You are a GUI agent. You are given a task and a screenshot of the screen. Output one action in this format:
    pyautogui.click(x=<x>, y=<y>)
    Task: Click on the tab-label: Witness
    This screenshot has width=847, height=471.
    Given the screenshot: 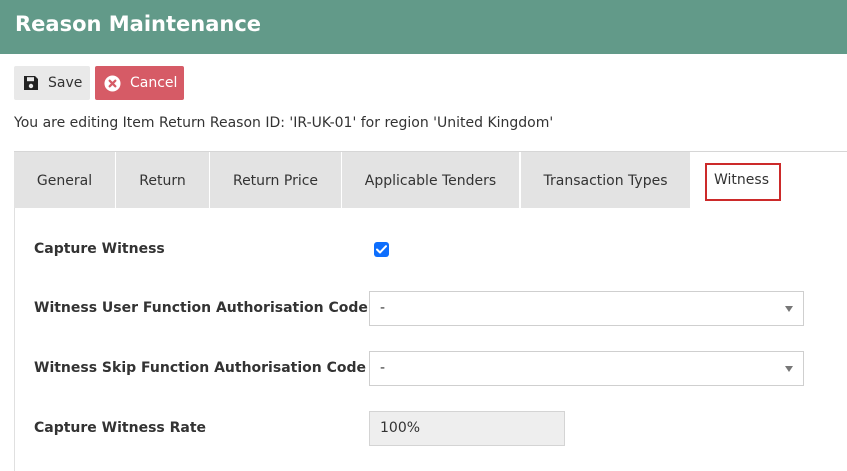 What is the action you would take?
    pyautogui.click(x=741, y=180)
    